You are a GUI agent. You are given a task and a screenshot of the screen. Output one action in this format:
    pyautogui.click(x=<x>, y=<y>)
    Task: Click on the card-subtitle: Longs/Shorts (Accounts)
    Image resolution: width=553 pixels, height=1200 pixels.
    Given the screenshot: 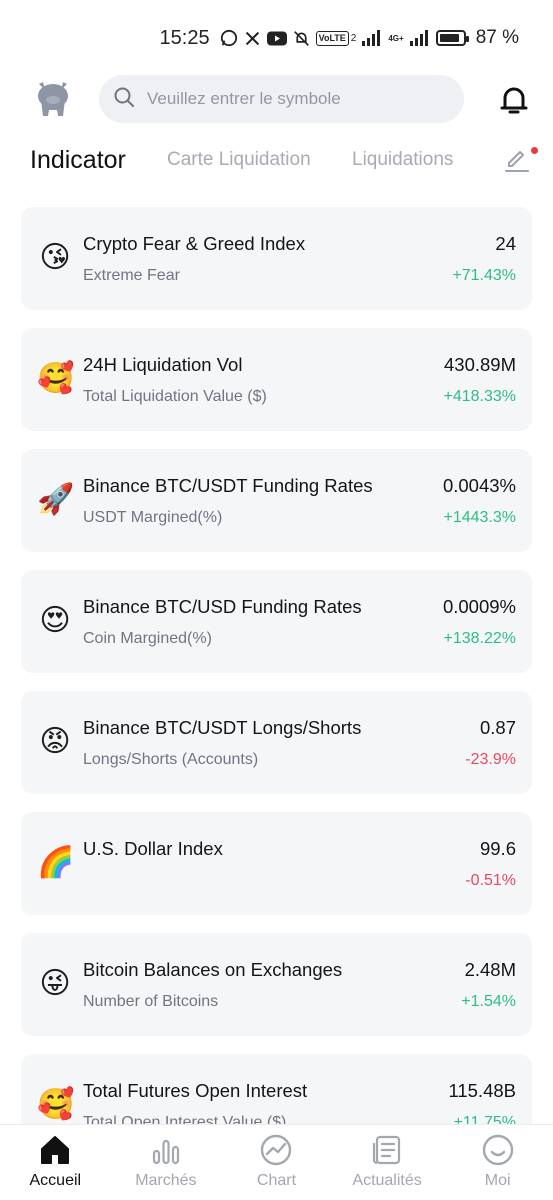 What is the action you would take?
    pyautogui.click(x=171, y=759)
    